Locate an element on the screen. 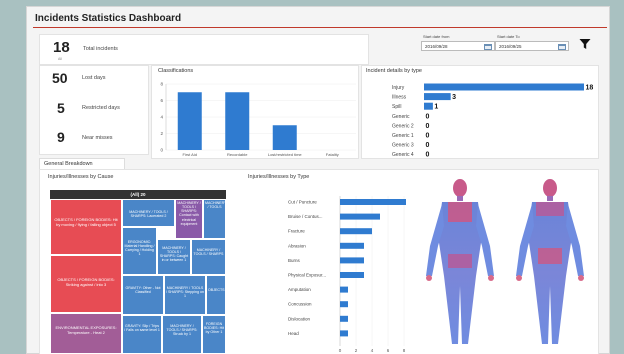  x-tick-label: Recordable is located at coordinates (237, 154).